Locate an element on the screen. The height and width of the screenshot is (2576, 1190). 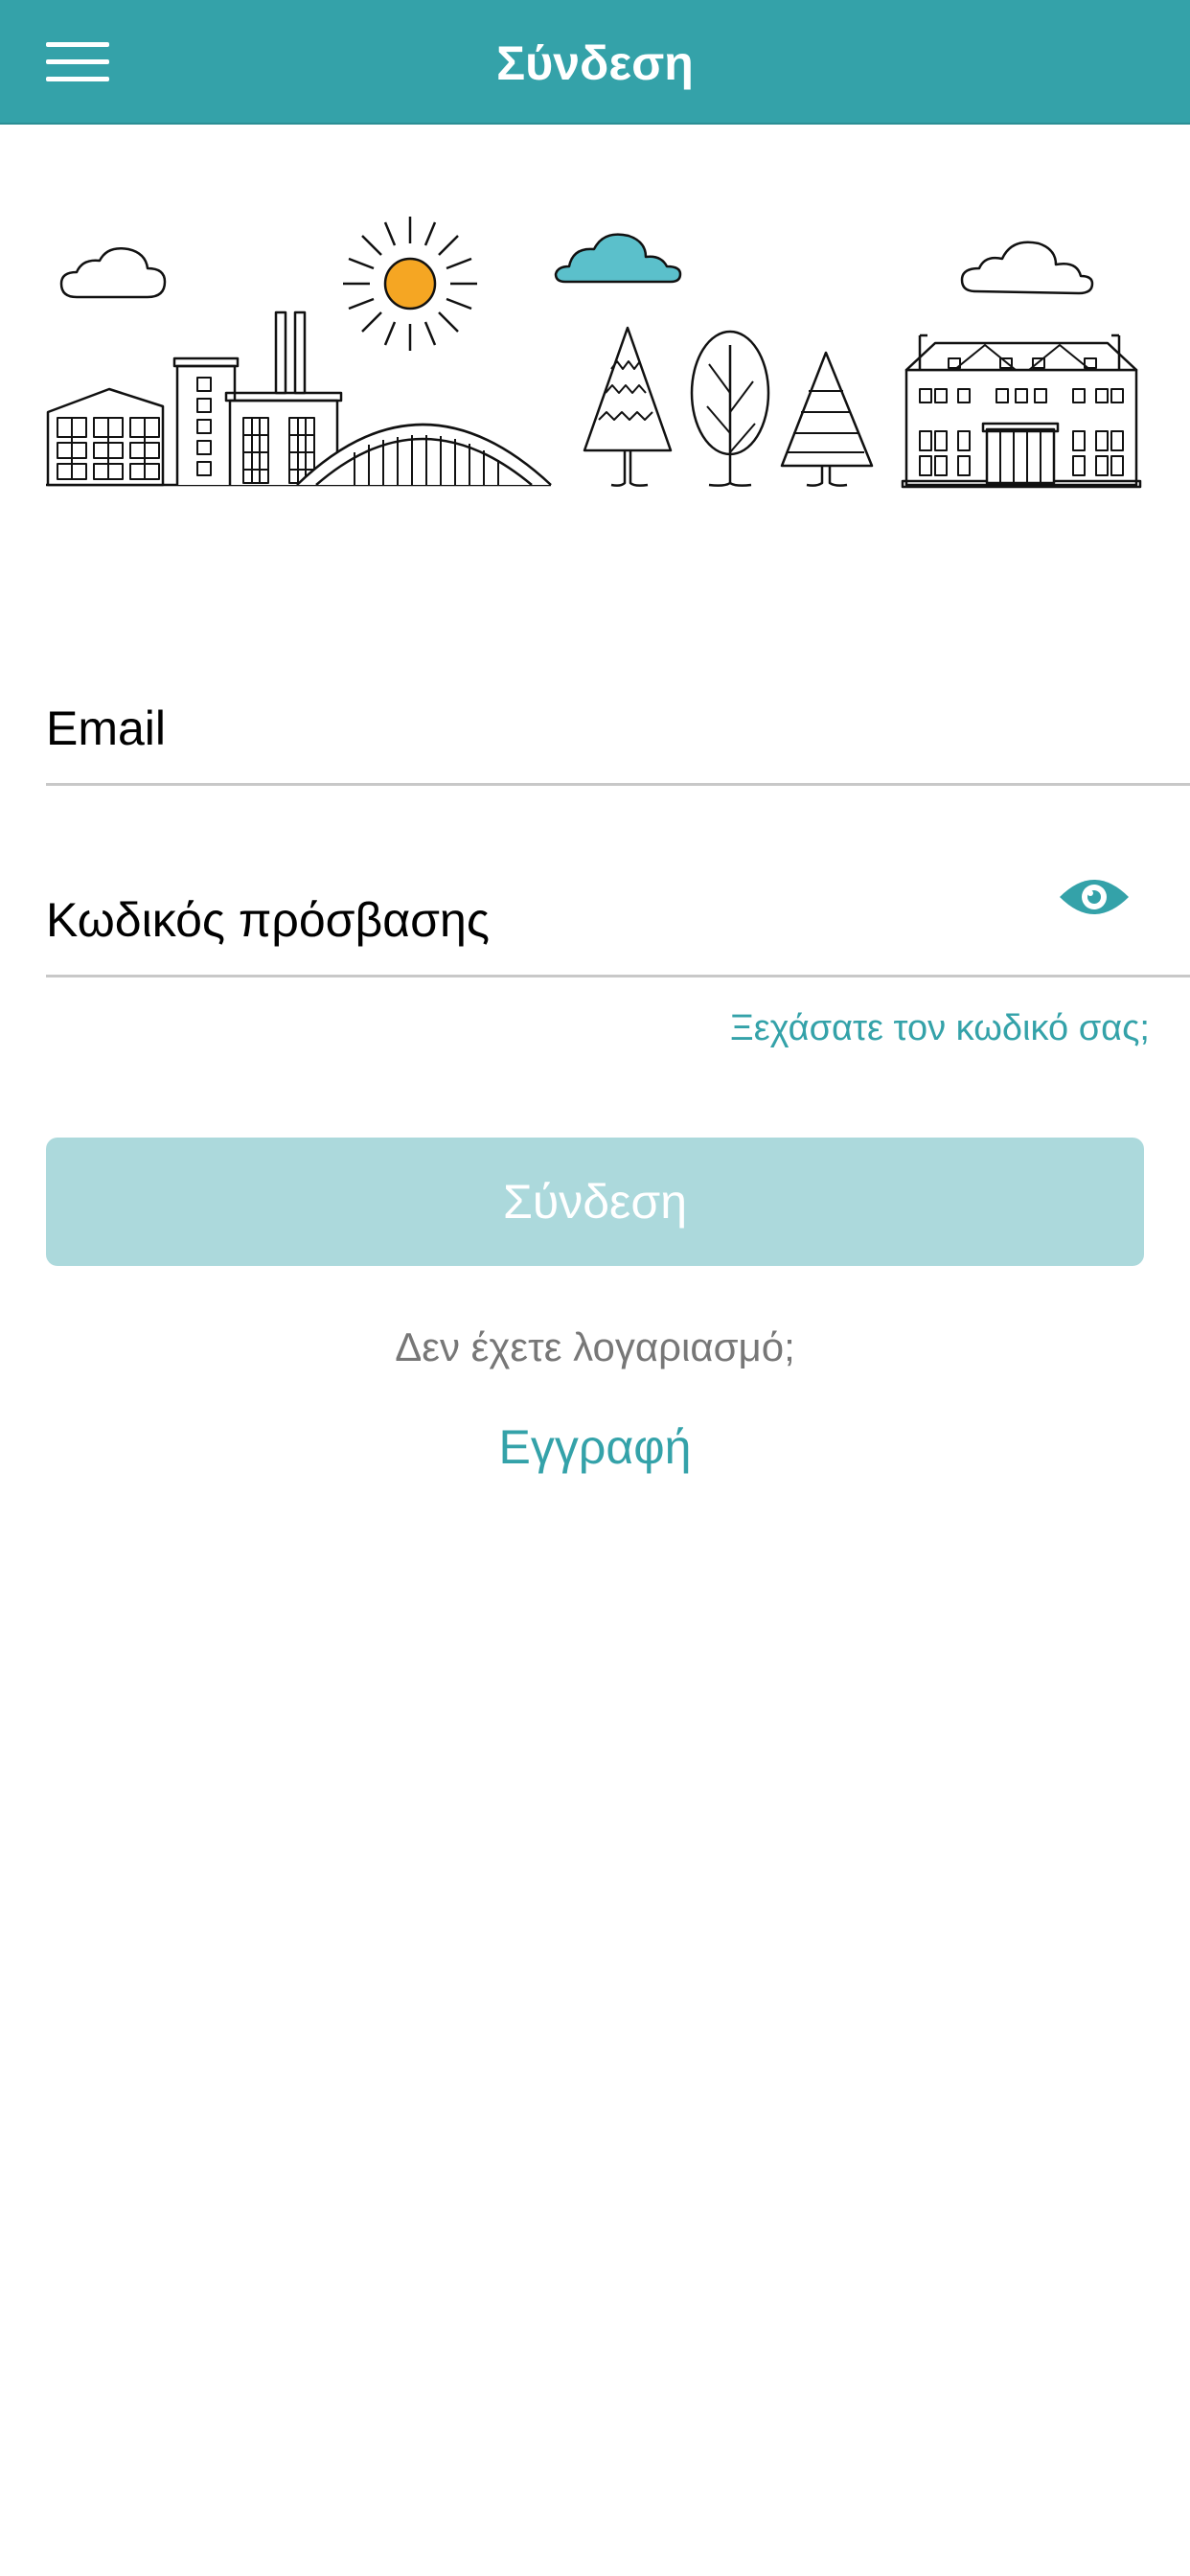
eye-icon is located at coordinates (1095, 897).